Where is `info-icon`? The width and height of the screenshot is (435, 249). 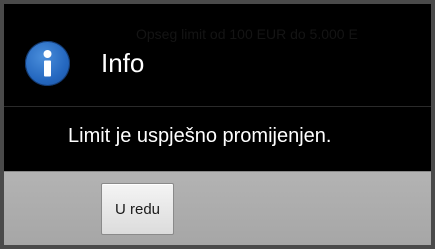
info-icon is located at coordinates (47, 63).